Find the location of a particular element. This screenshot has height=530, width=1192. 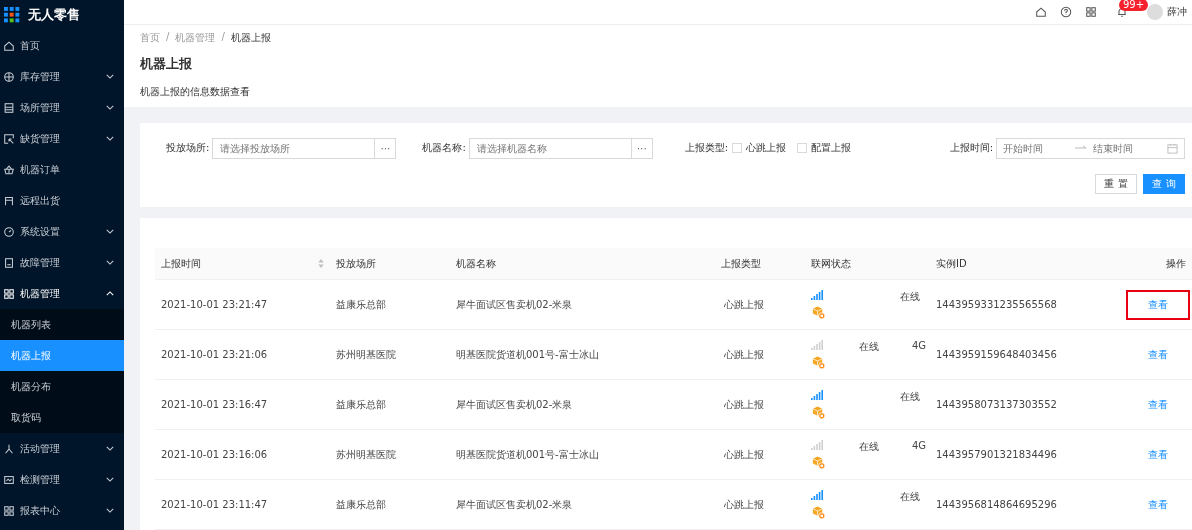

date-range-field: 开始时间 结束时间 is located at coordinates (1090, 148).